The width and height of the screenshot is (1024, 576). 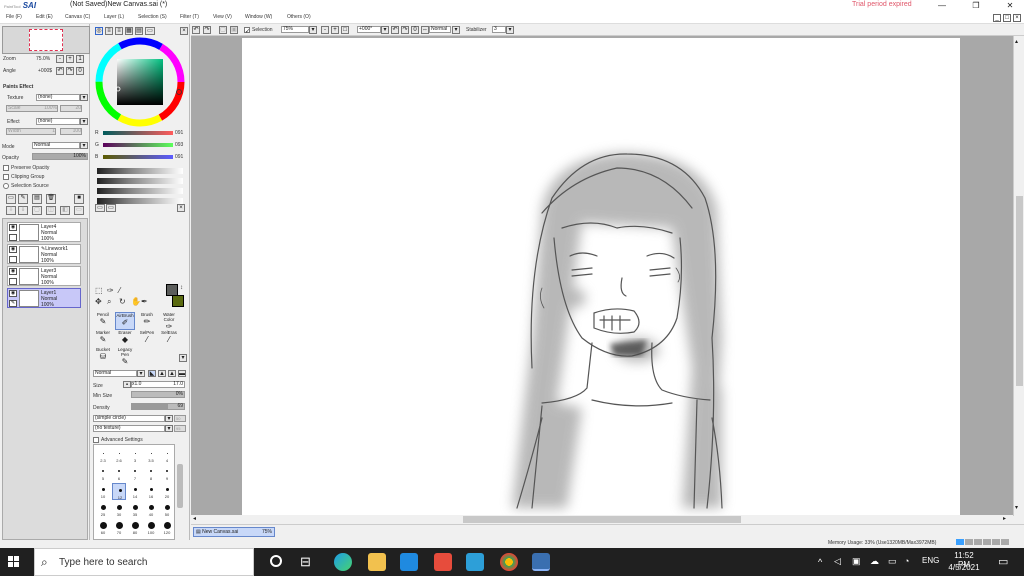 What do you see at coordinates (23, 199) in the screenshot?
I see `new-linework-layer-icon: ✎` at bounding box center [23, 199].